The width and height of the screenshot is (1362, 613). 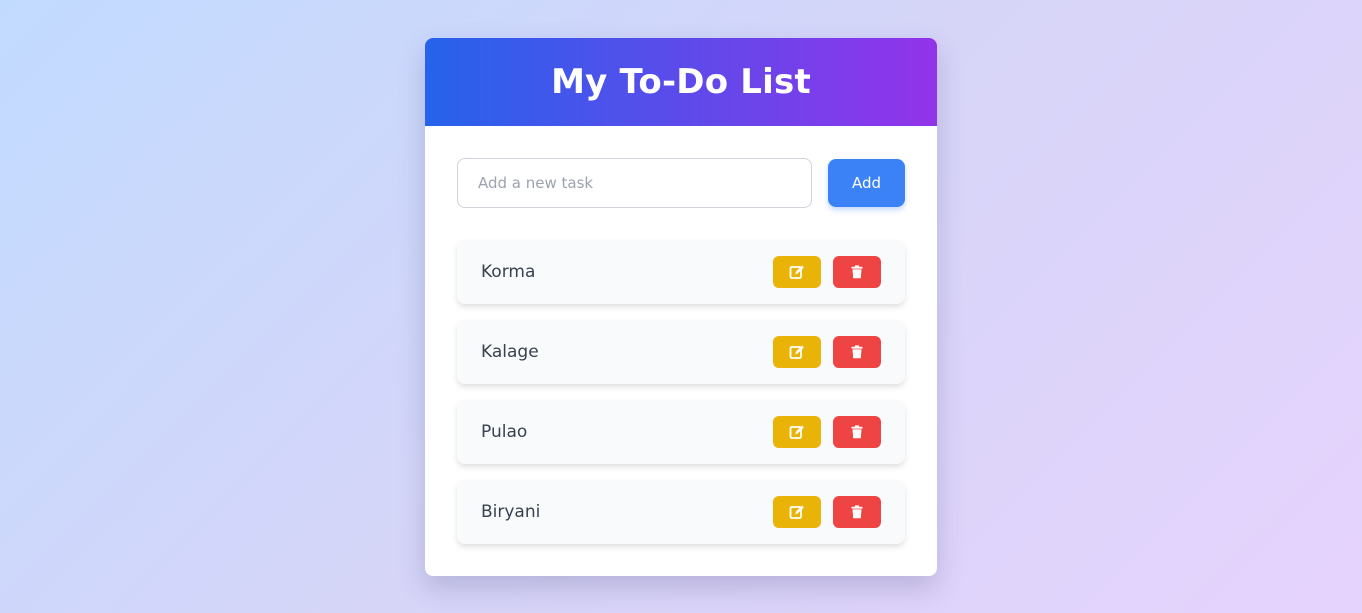 I want to click on task-label: Pulao, so click(x=504, y=432).